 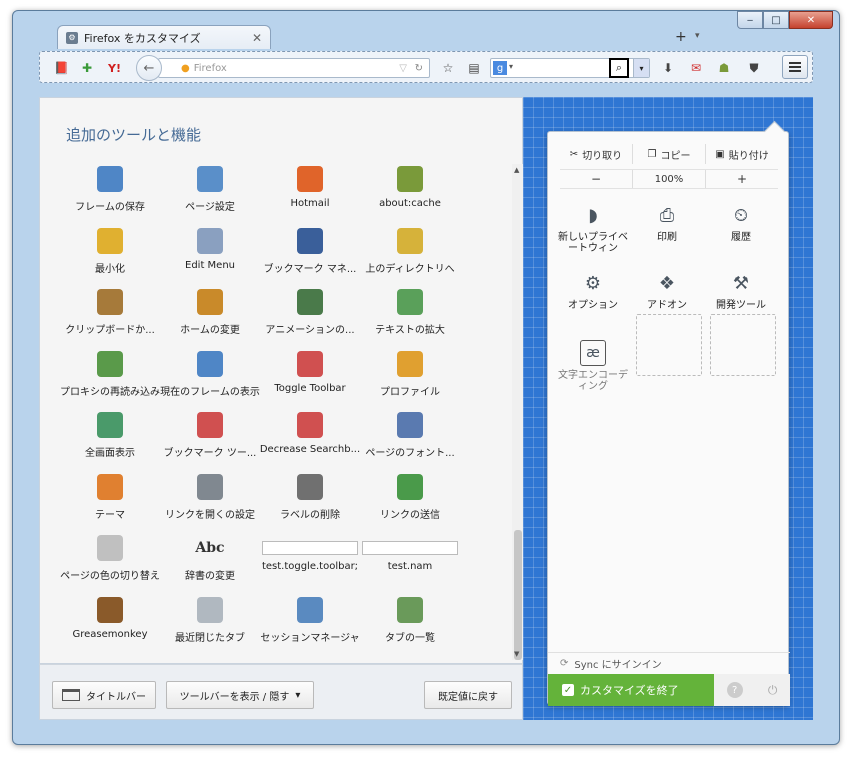 I want to click on palette-item: Abc 辞書の変更, so click(x=210, y=563).